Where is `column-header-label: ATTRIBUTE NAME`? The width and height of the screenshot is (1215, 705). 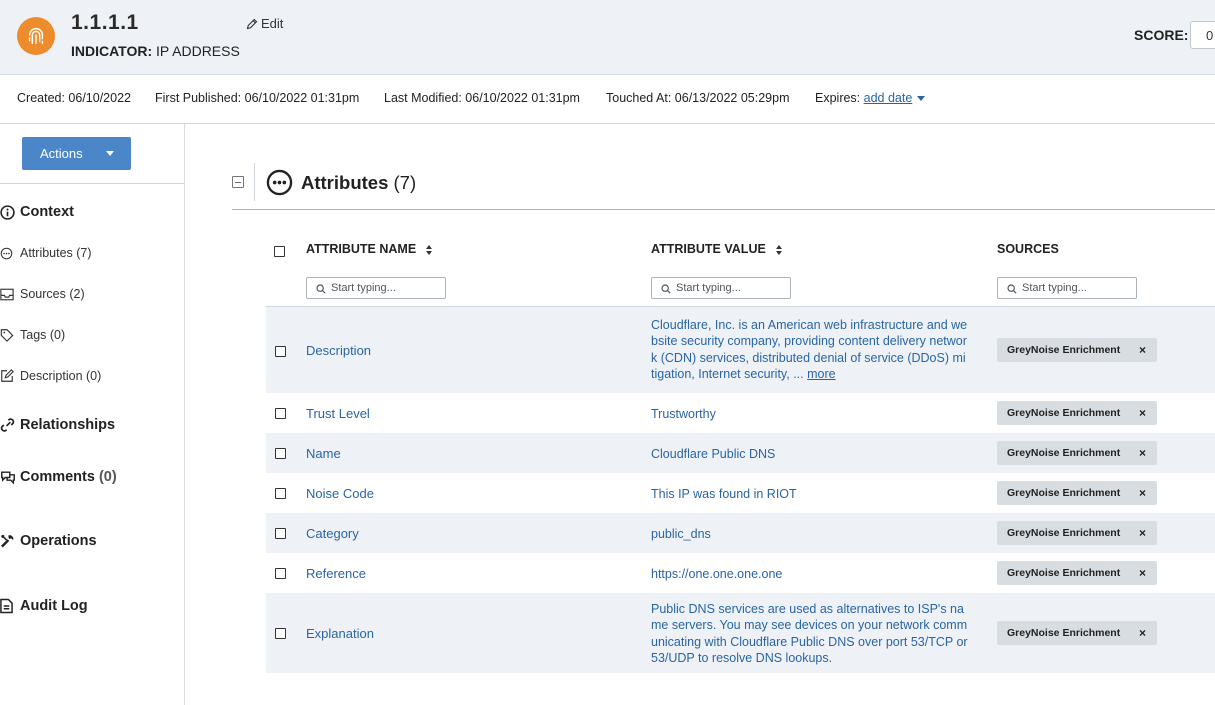
column-header-label: ATTRIBUTE NAME is located at coordinates (361, 249).